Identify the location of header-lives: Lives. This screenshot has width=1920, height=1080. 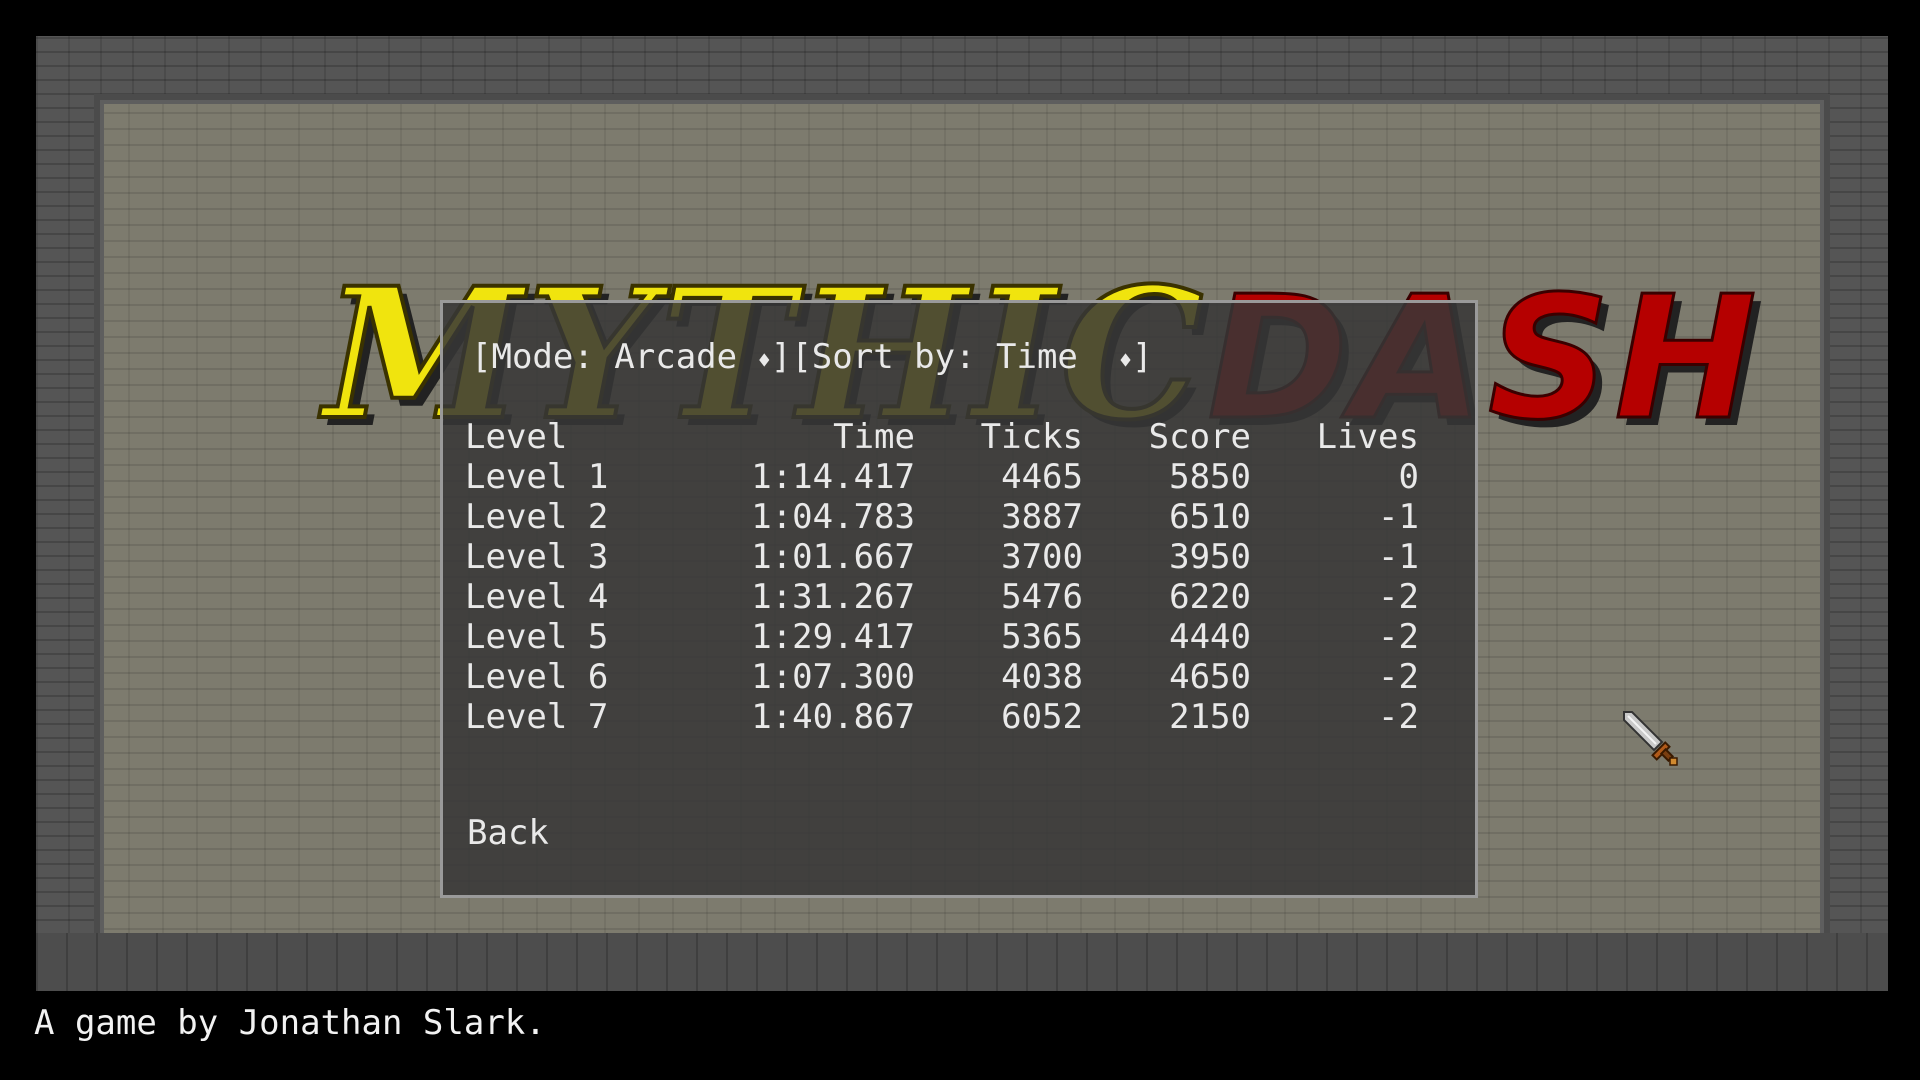
(1367, 437).